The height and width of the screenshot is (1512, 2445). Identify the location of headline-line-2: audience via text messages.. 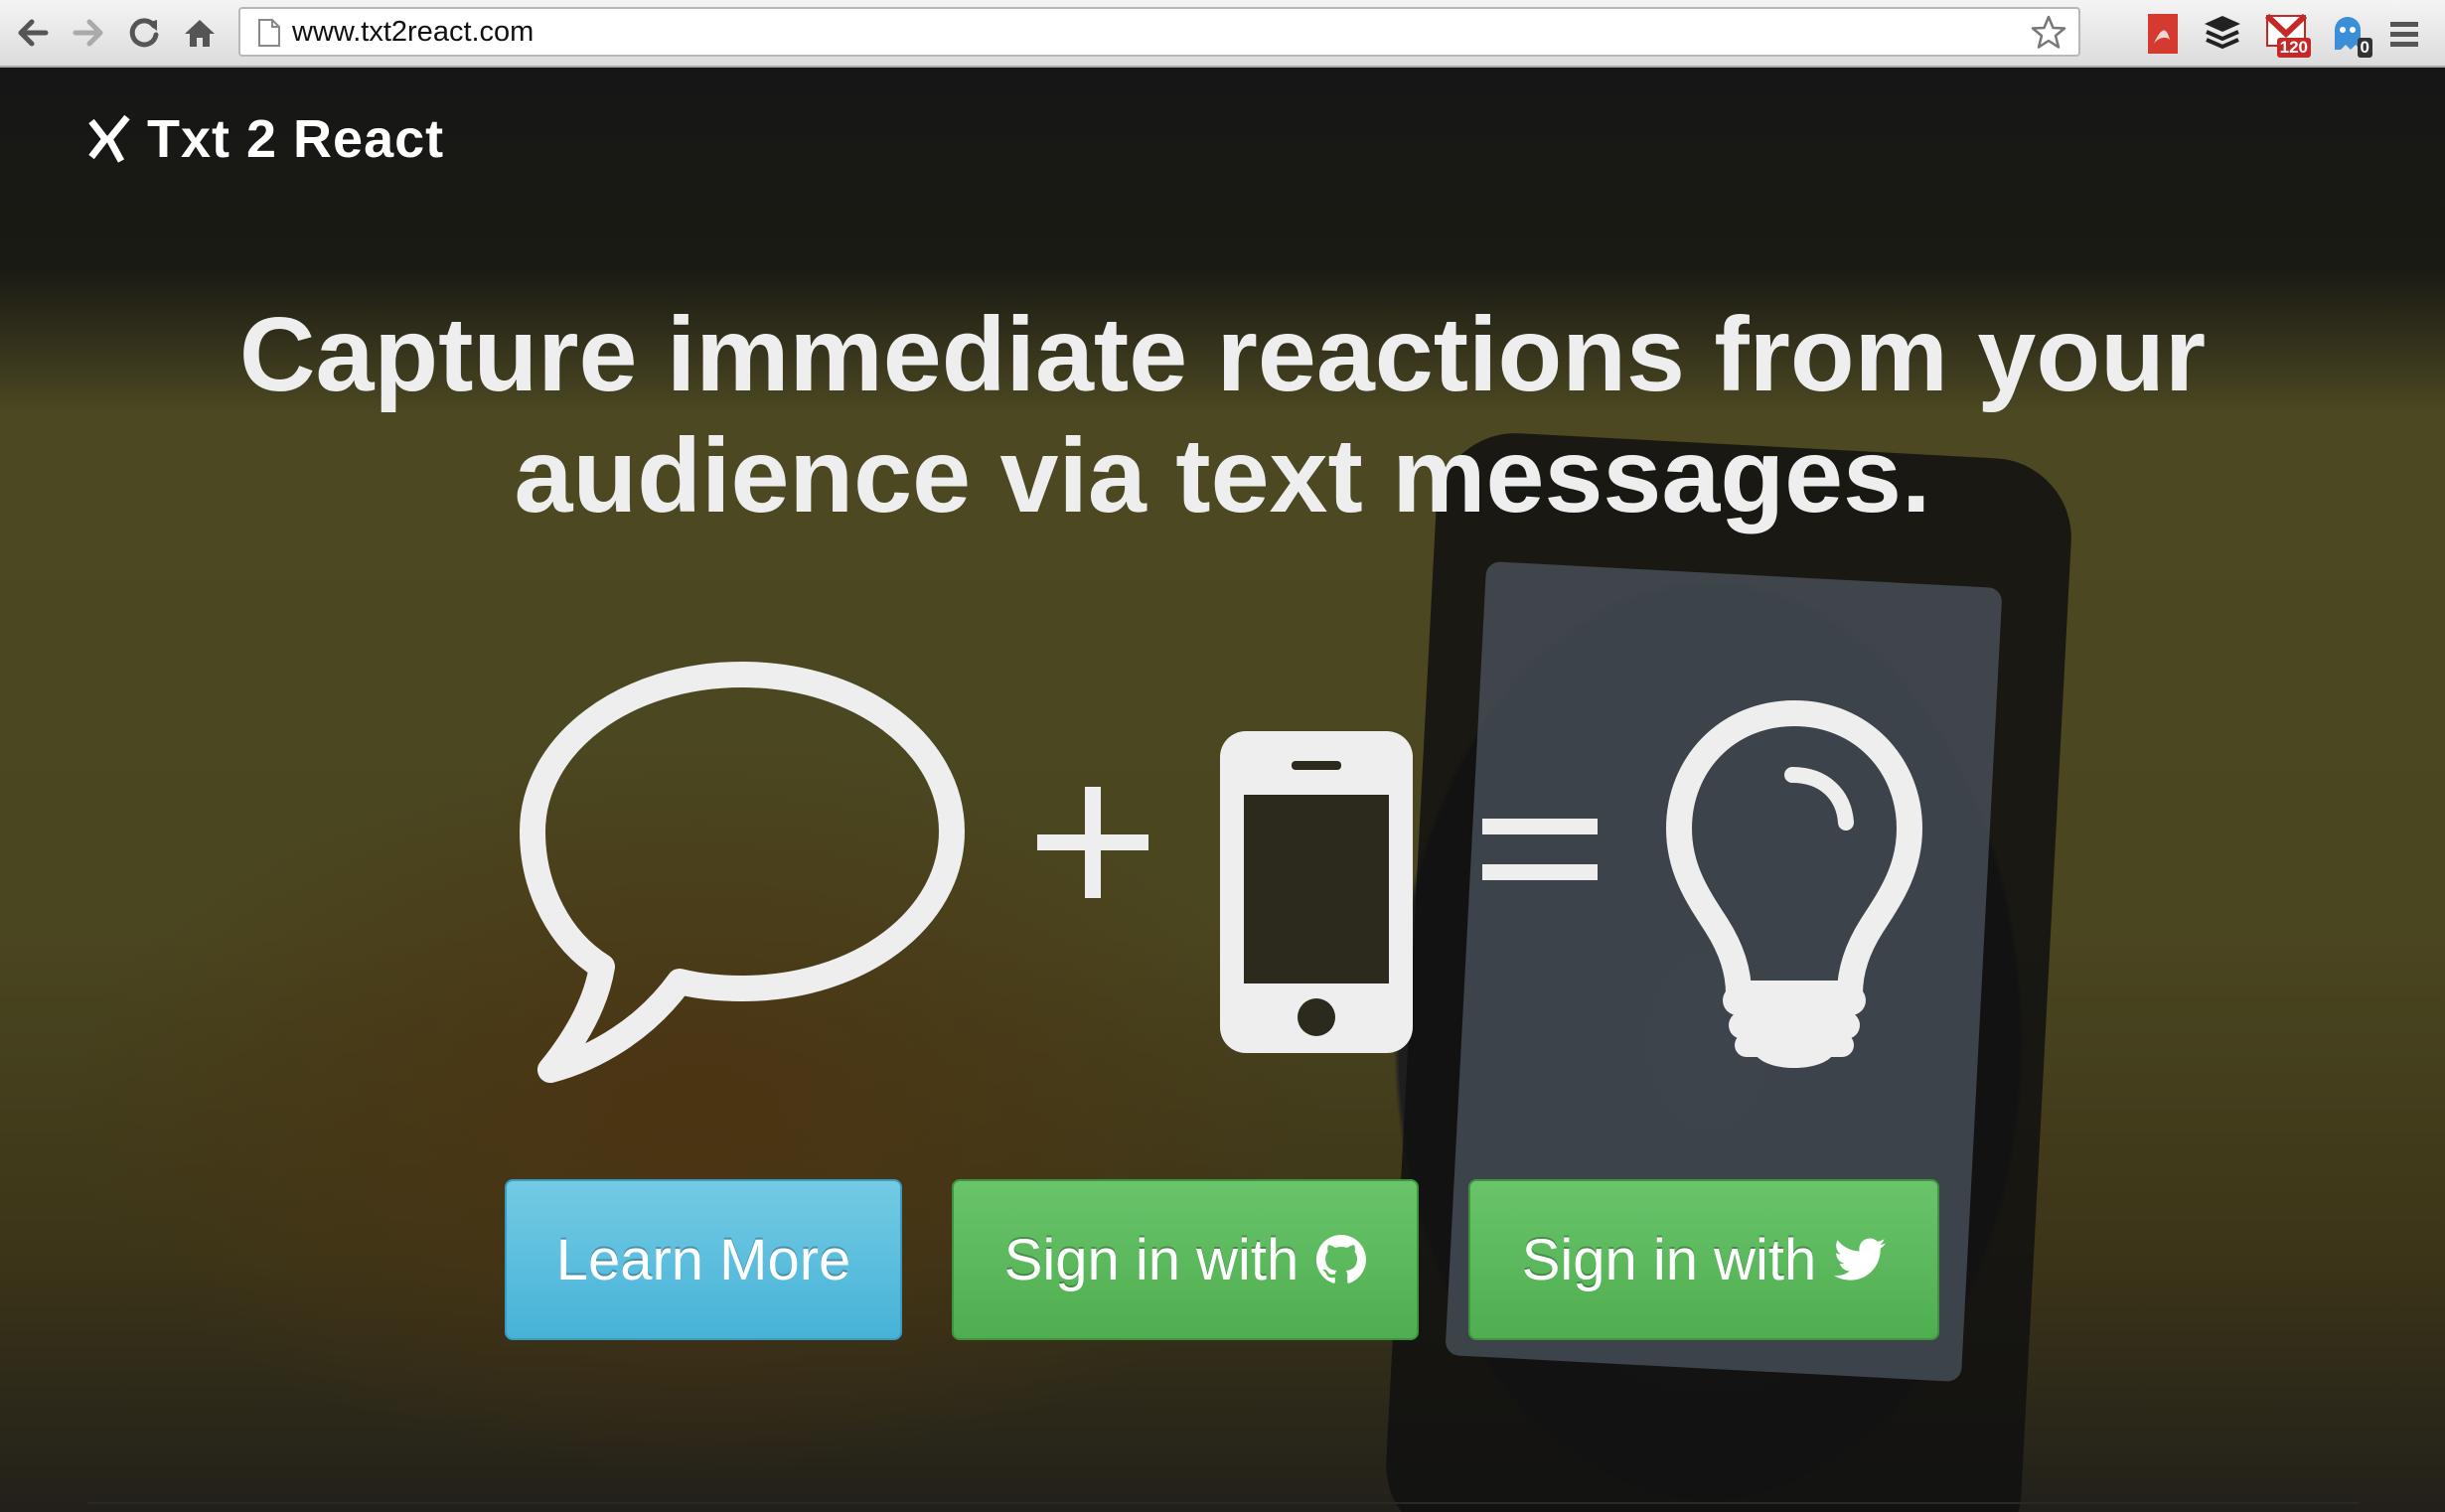
(1223, 475).